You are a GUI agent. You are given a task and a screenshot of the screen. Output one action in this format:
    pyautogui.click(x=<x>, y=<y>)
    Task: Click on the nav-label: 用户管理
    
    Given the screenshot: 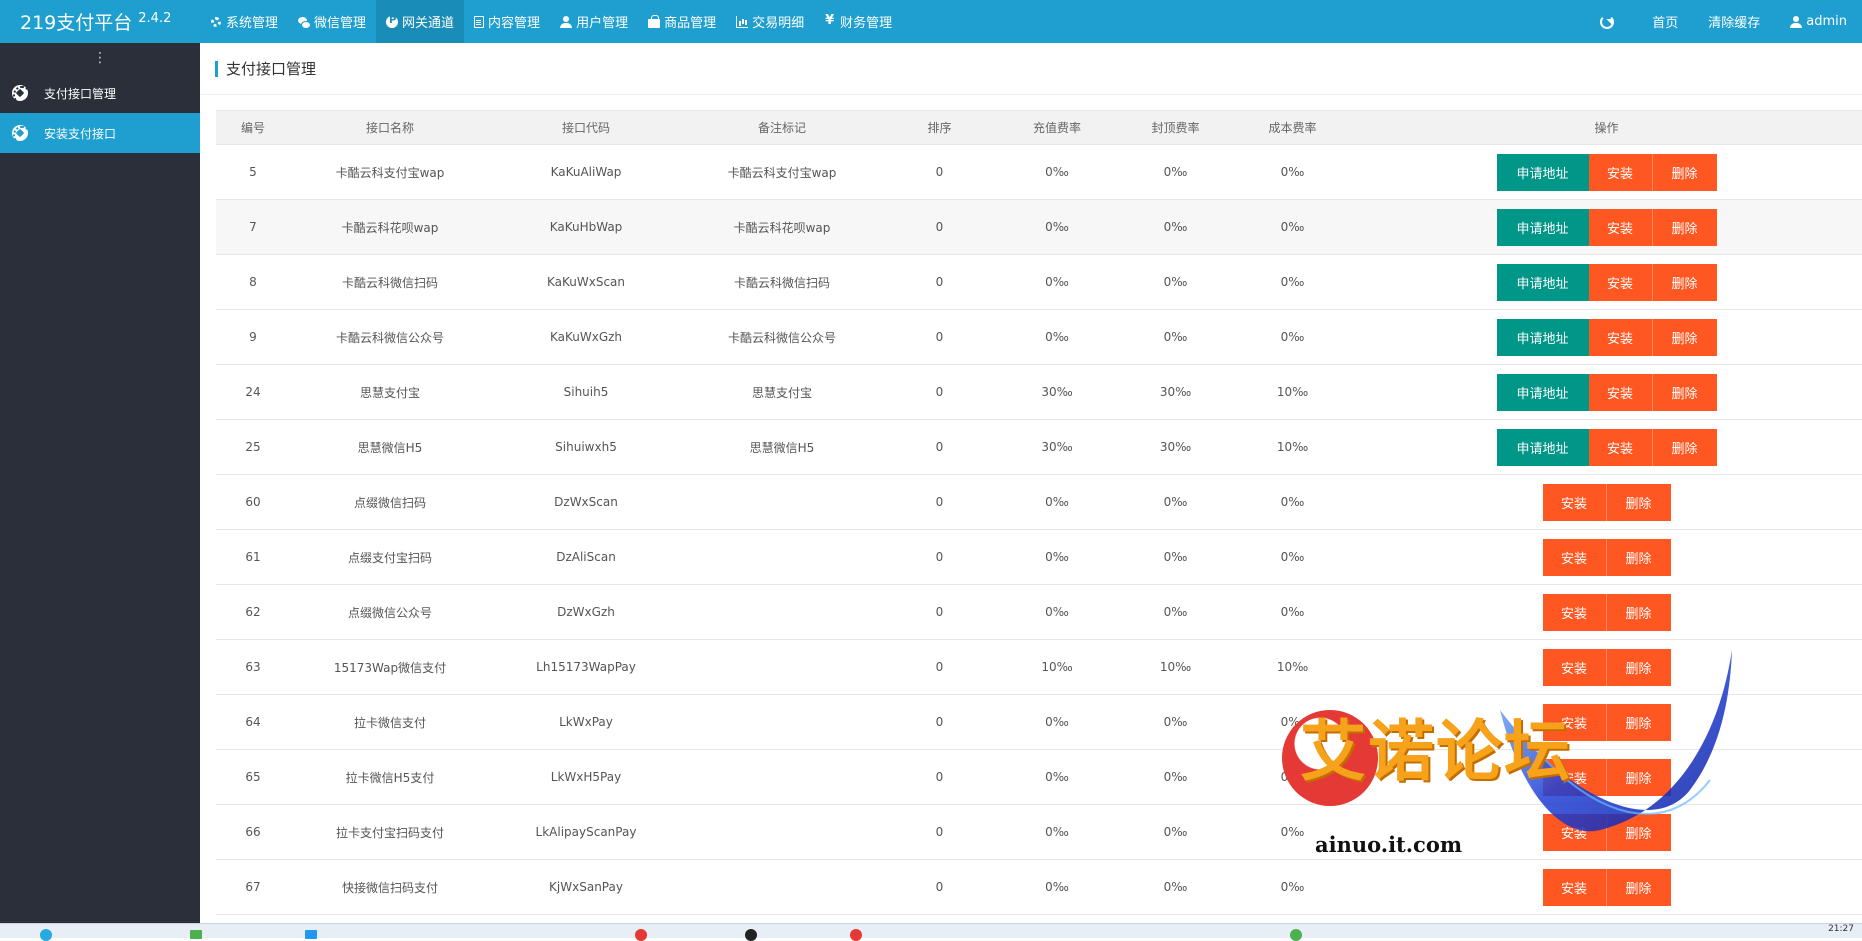 What is the action you would take?
    pyautogui.click(x=602, y=23)
    